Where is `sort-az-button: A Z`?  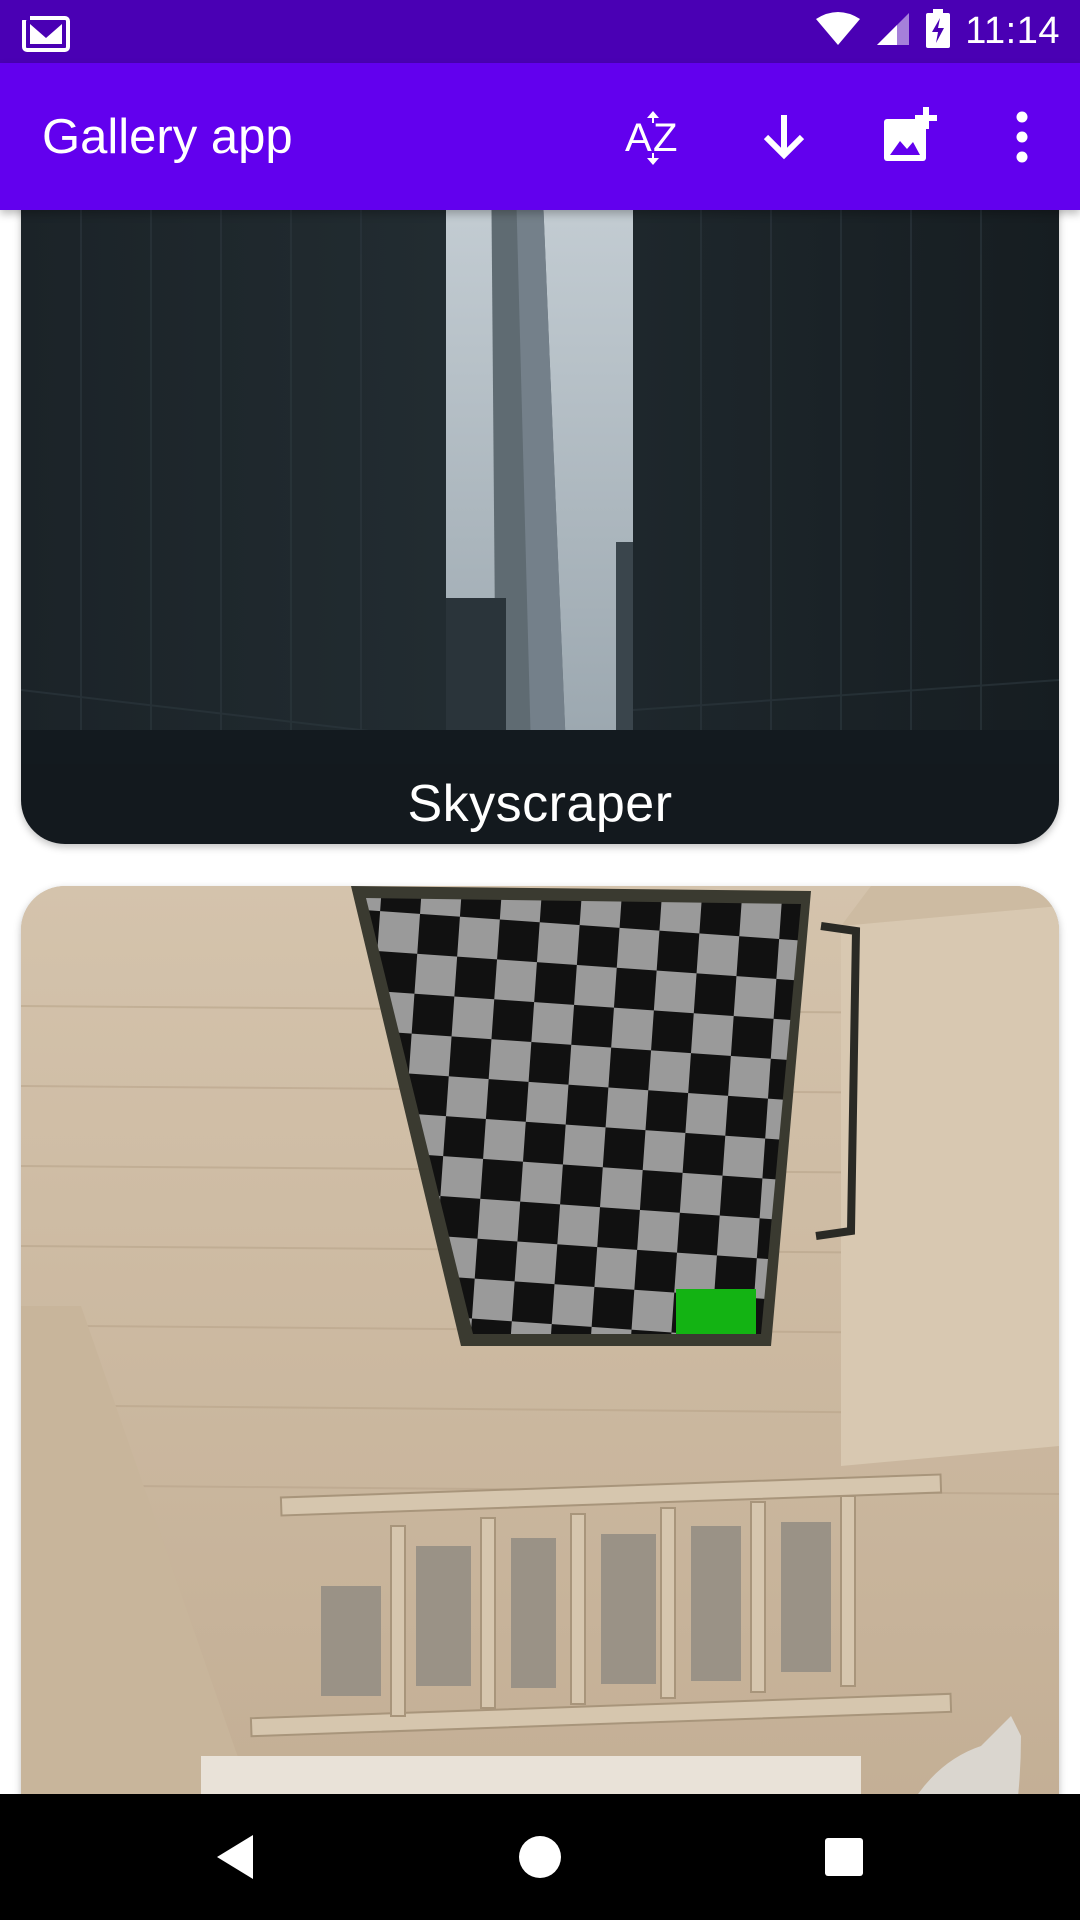 sort-az-button: A Z is located at coordinates (658, 137).